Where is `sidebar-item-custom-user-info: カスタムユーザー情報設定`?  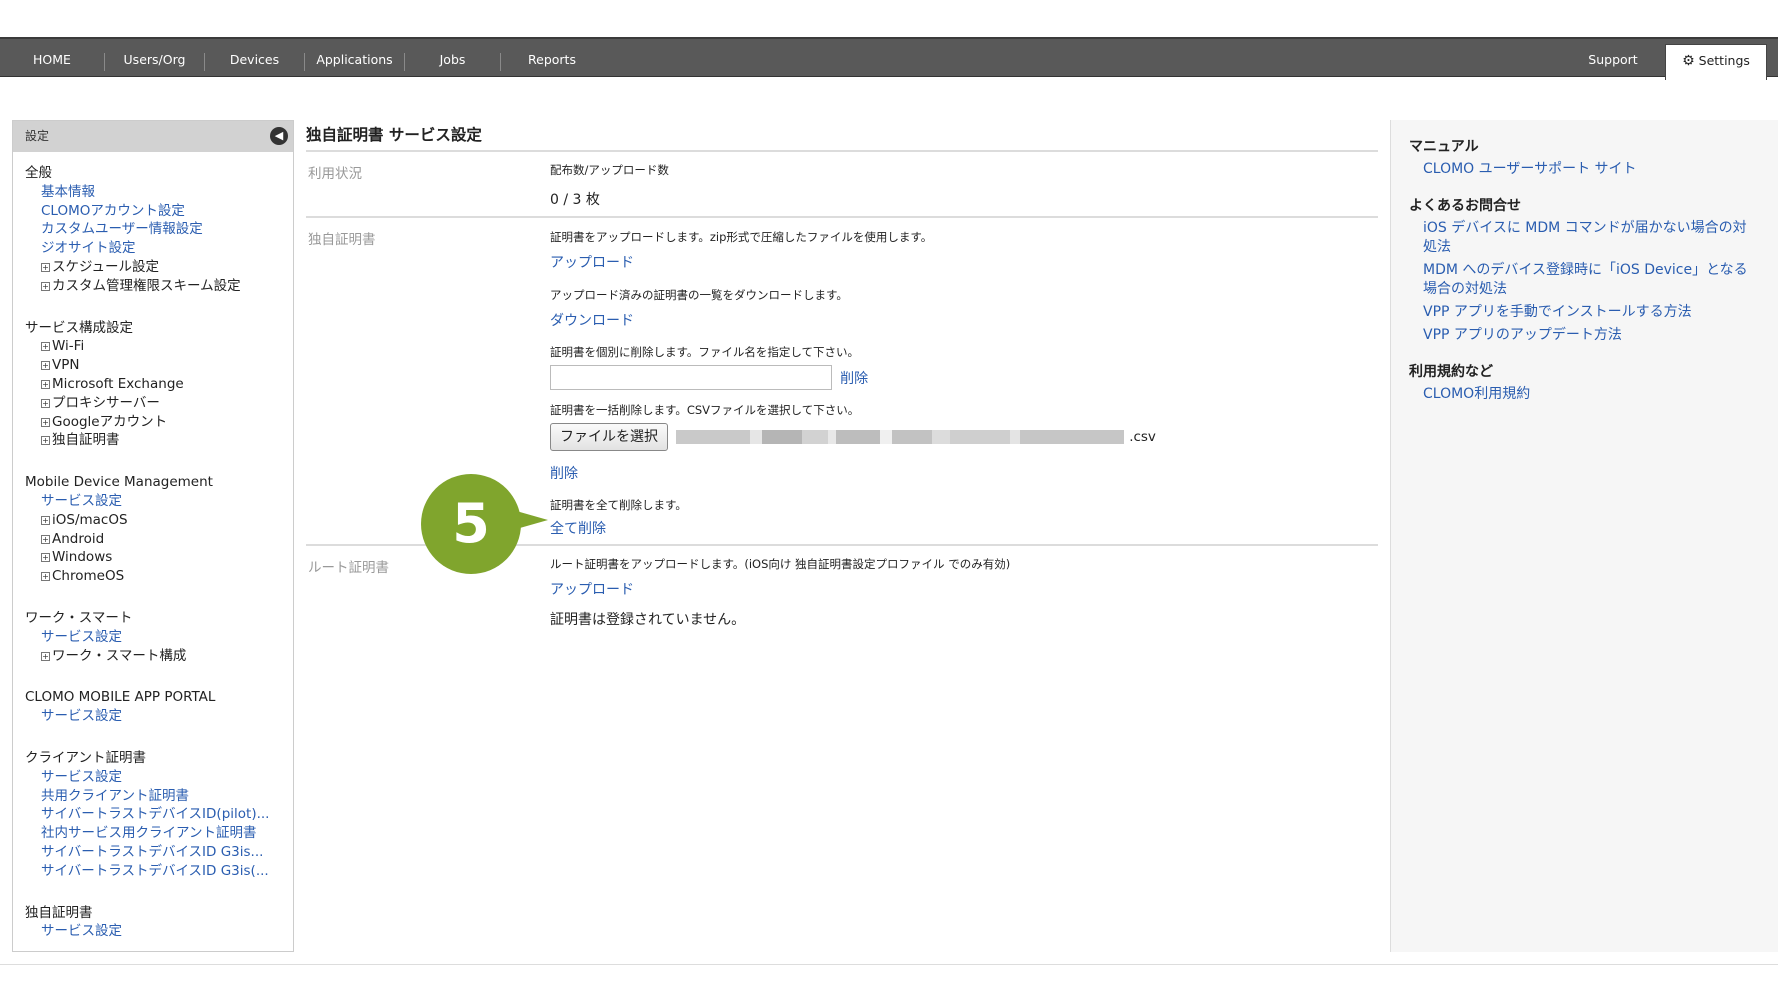 sidebar-item-custom-user-info: カスタムユーザー情報設定 is located at coordinates (159, 229).